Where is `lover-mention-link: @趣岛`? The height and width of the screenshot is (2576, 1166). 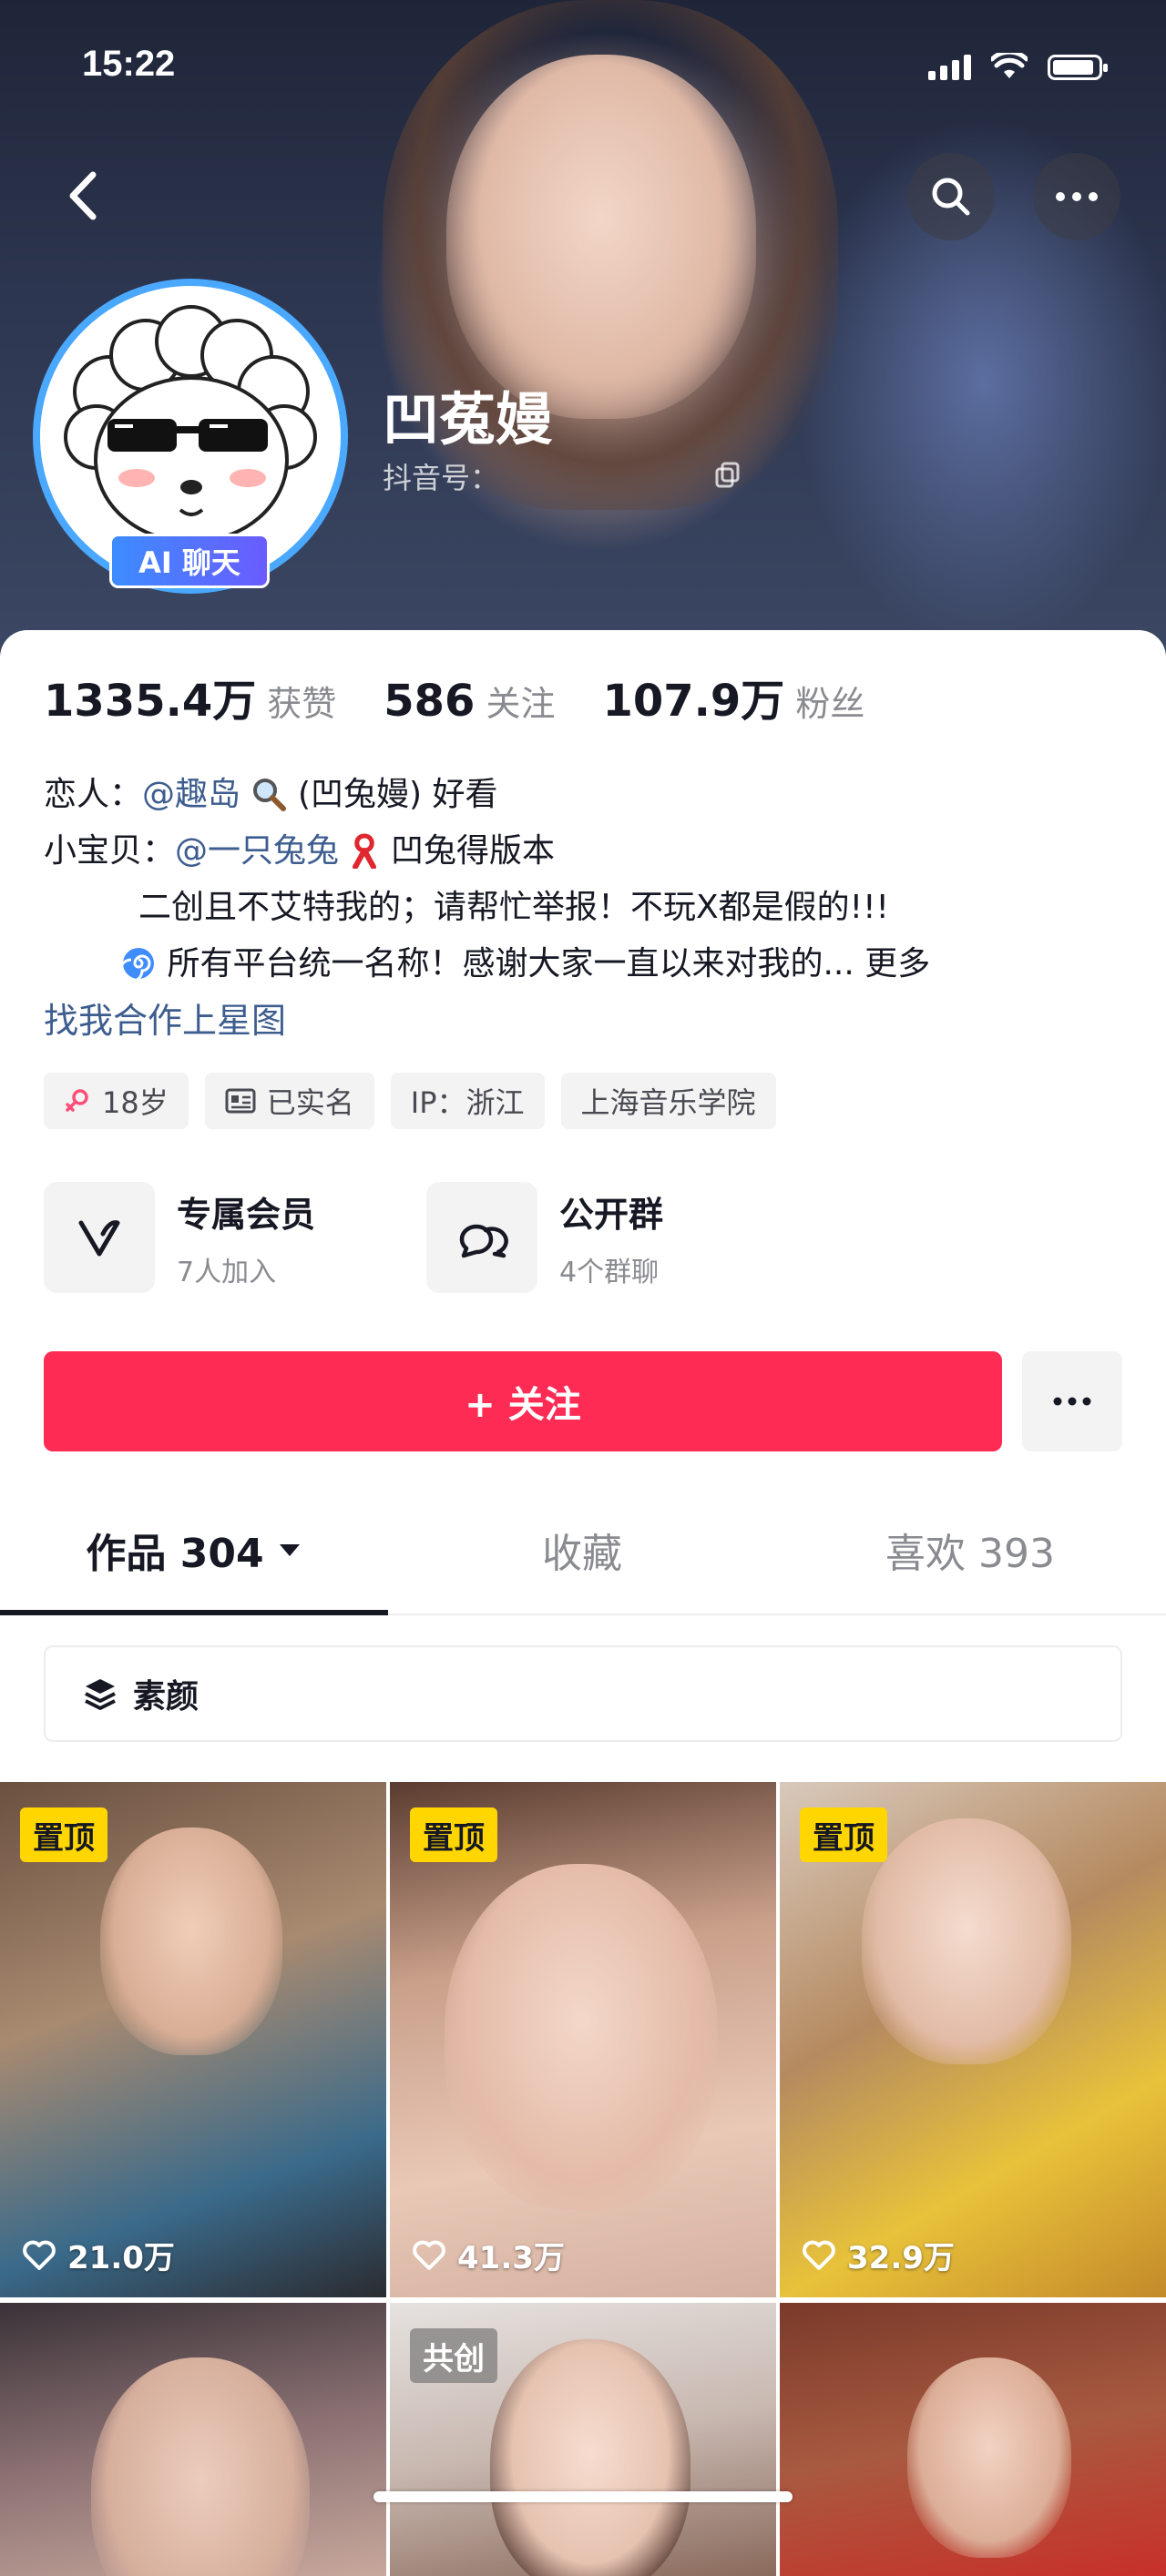
lover-mention-link: @趣岛 is located at coordinates (191, 795).